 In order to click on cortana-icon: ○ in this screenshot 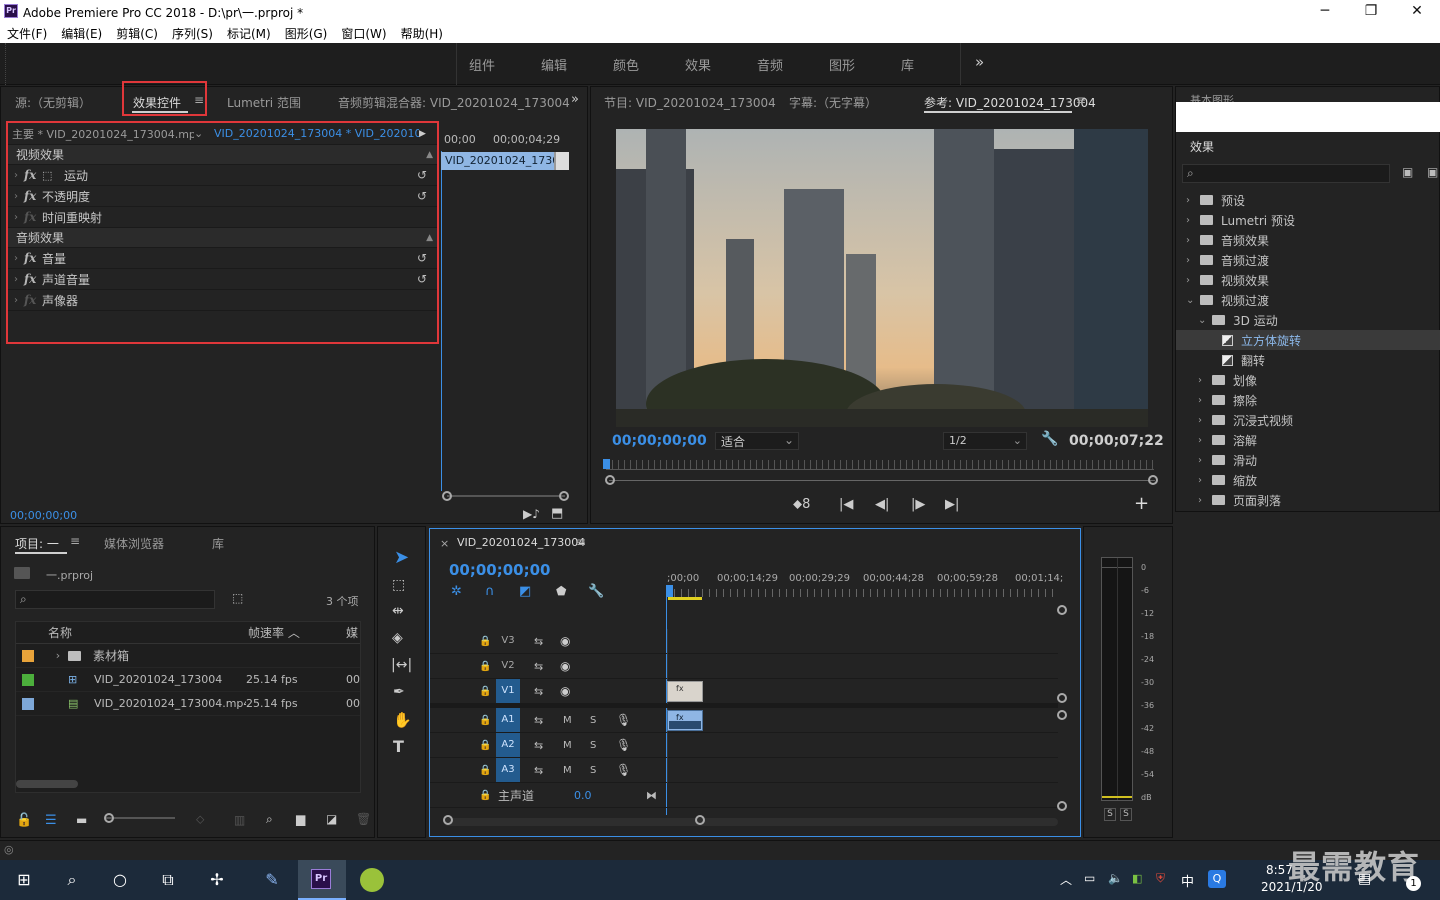, I will do `click(120, 880)`.